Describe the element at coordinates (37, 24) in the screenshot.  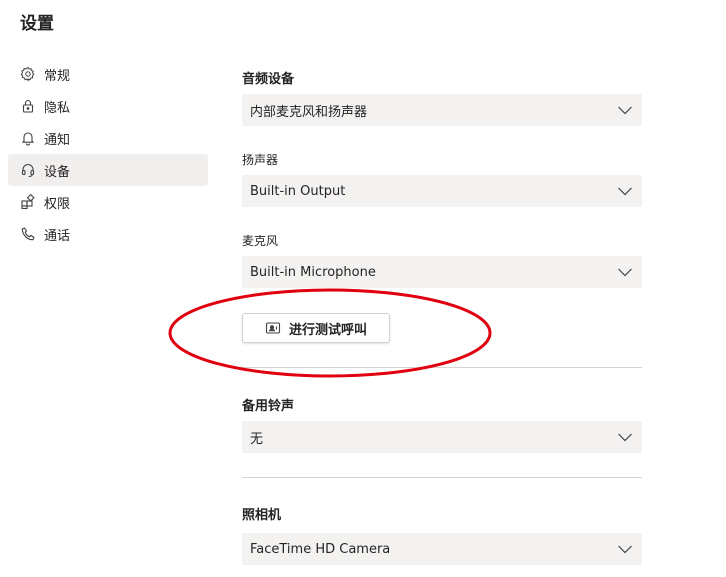
I see `page-title: 设置` at that location.